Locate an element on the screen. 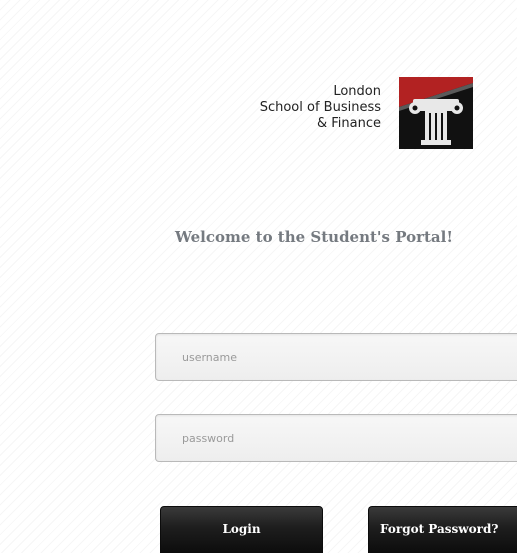 The width and height of the screenshot is (517, 553). forgot-password-button: Forgot Password? is located at coordinates (442, 529).